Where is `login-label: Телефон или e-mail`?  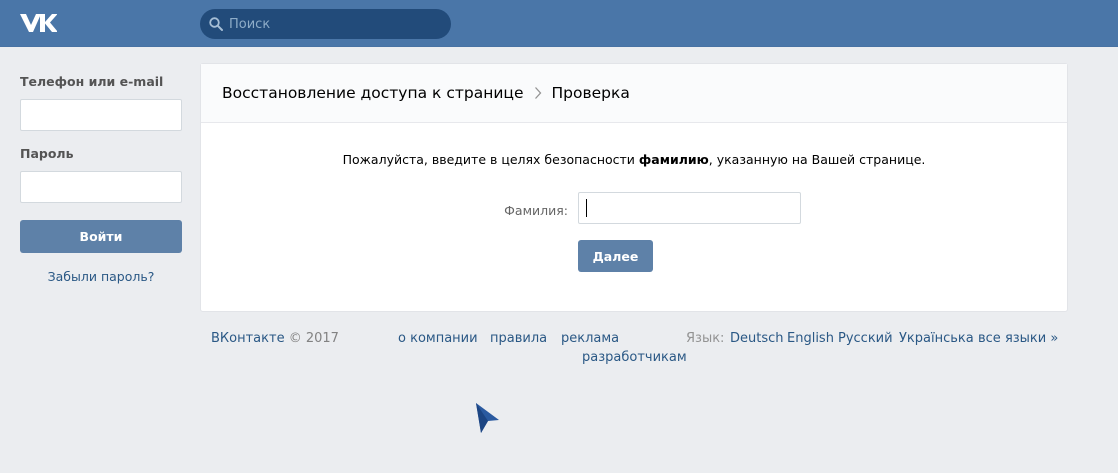 login-label: Телефон или e-mail is located at coordinates (92, 81).